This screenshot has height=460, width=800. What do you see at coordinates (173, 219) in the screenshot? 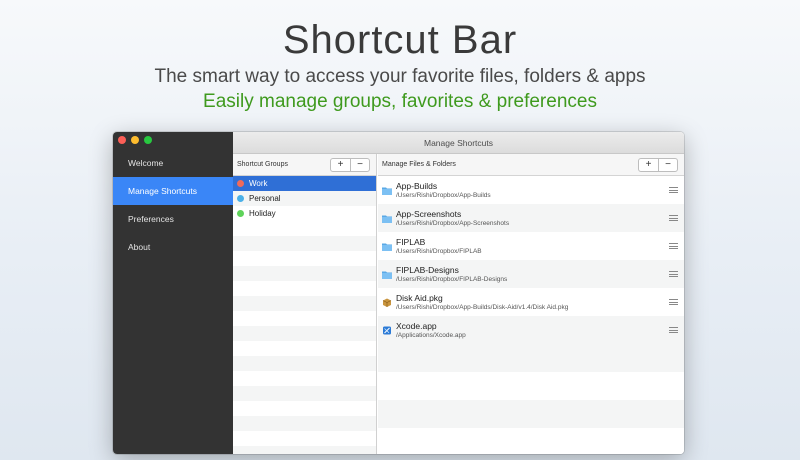
I see `sidebar-item-preferences: Preferences` at bounding box center [173, 219].